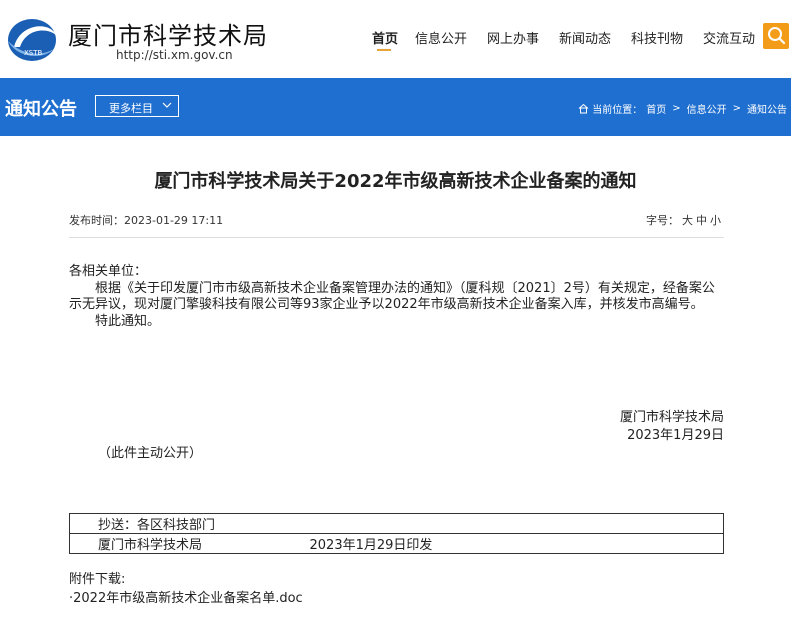 This screenshot has height=626, width=791. I want to click on cc-table: 抄送：各区科技部门 厦门市科学技术局 2023年1月29日印发, so click(396, 533).